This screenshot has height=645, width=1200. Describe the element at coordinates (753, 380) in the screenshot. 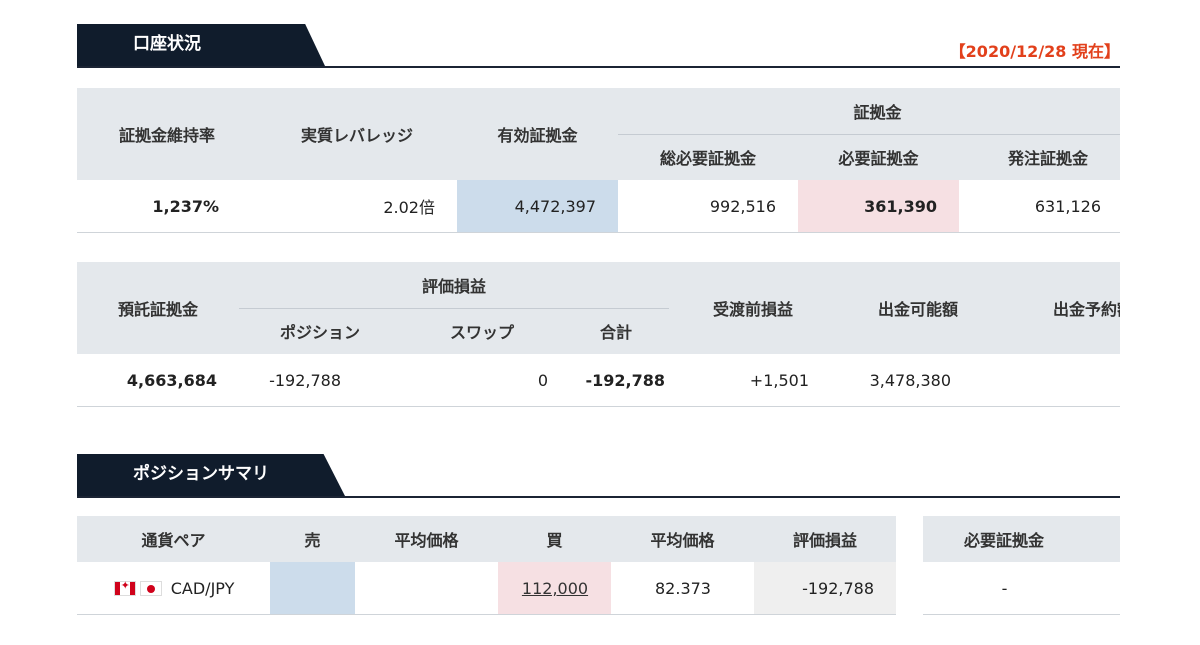

I see `unsettled-value: +1,501` at that location.